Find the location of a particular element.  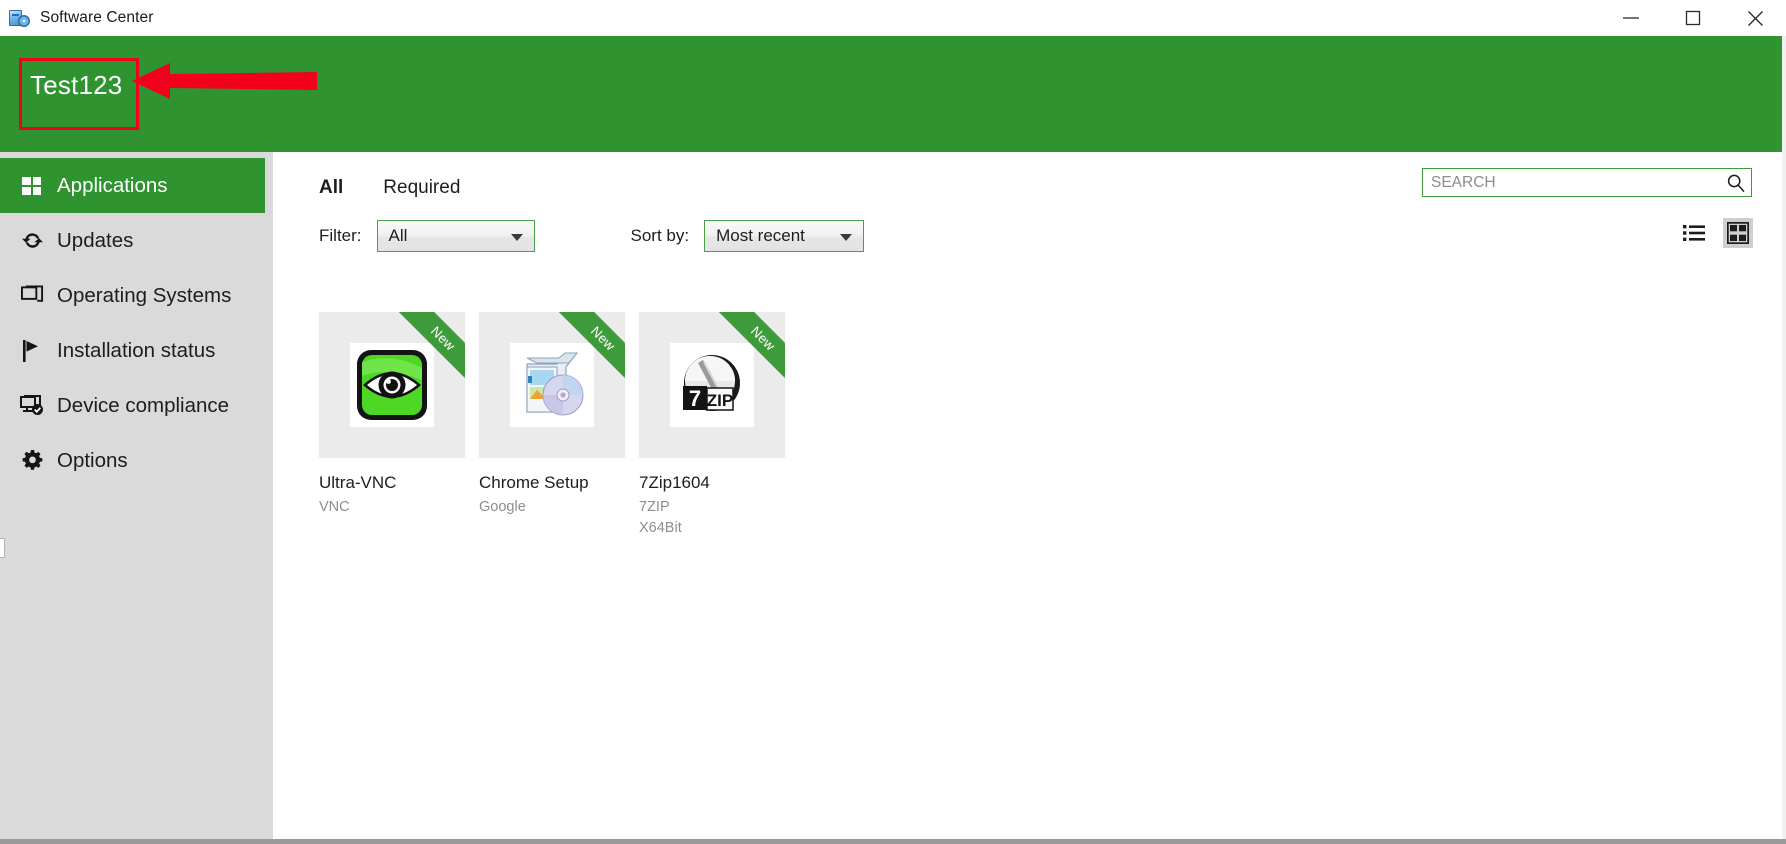

svg-text: ZIP is located at coordinates (720, 400).